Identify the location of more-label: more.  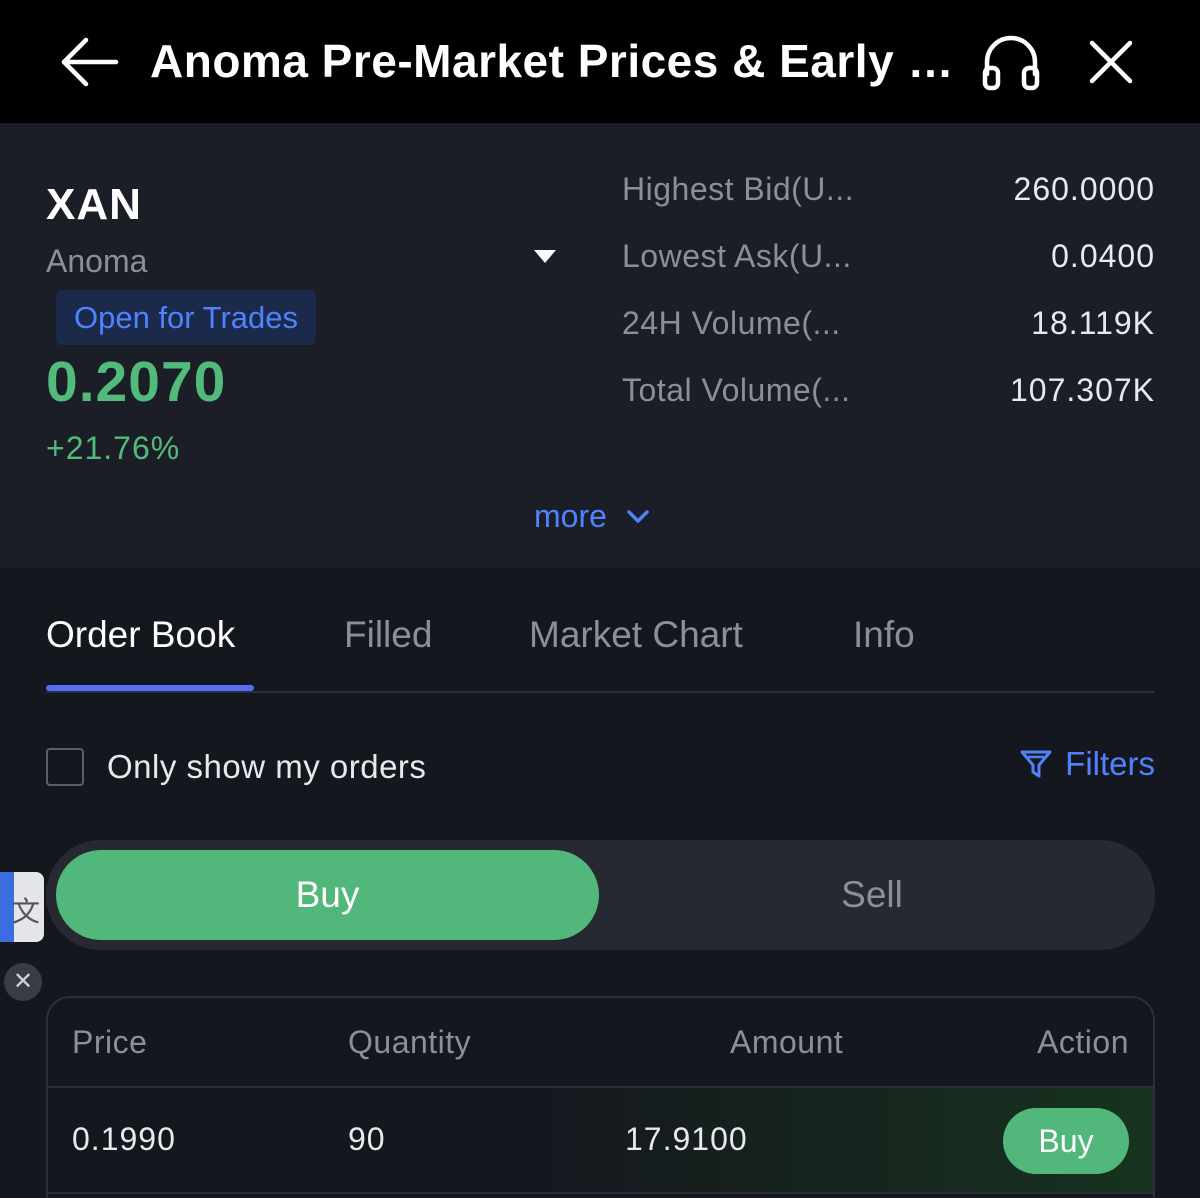
(570, 516).